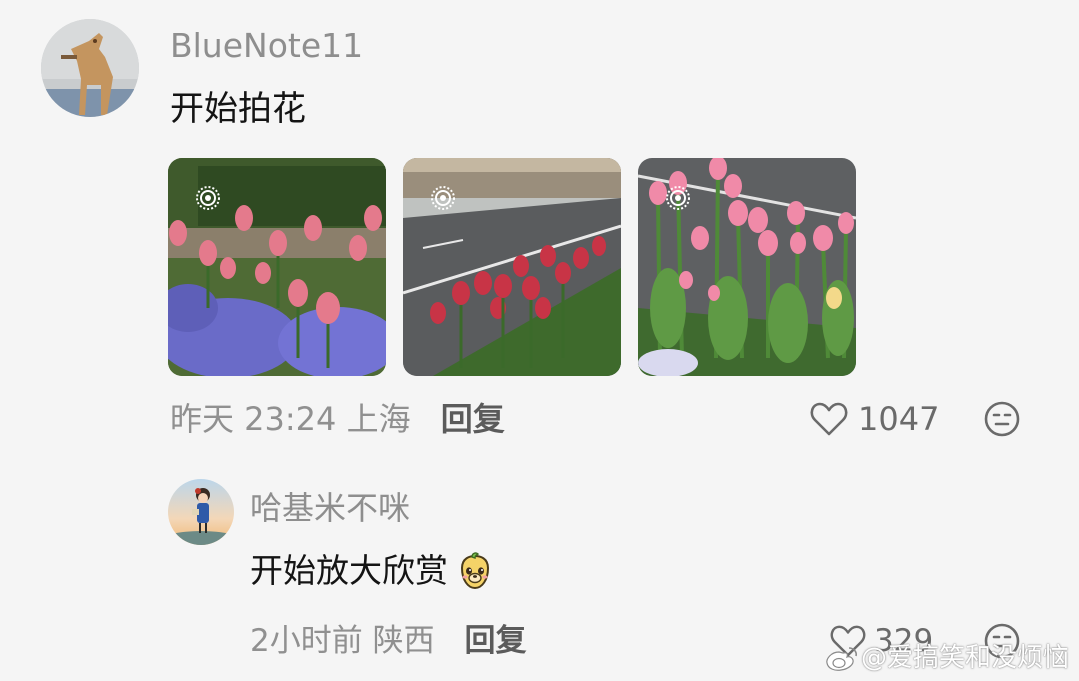  I want to click on comment-meta: 昨天 23:24 上海 回复, so click(337, 419).